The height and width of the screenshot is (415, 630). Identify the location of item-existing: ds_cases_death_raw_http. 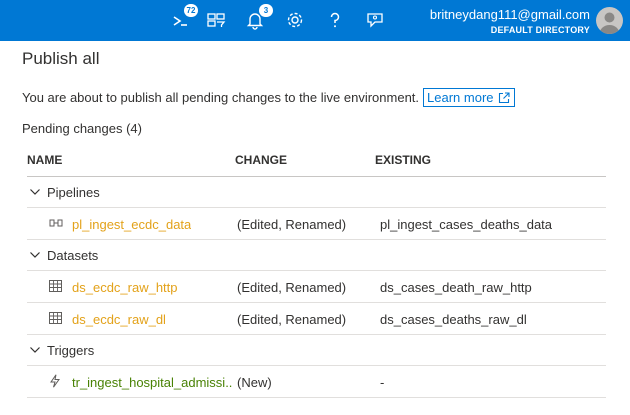
(456, 287).